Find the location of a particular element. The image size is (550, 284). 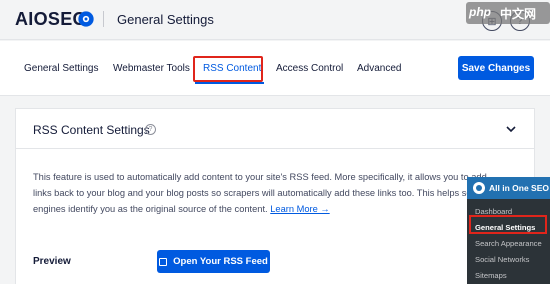

wp-menu-item-social-networks: Social Networks is located at coordinates (502, 259).